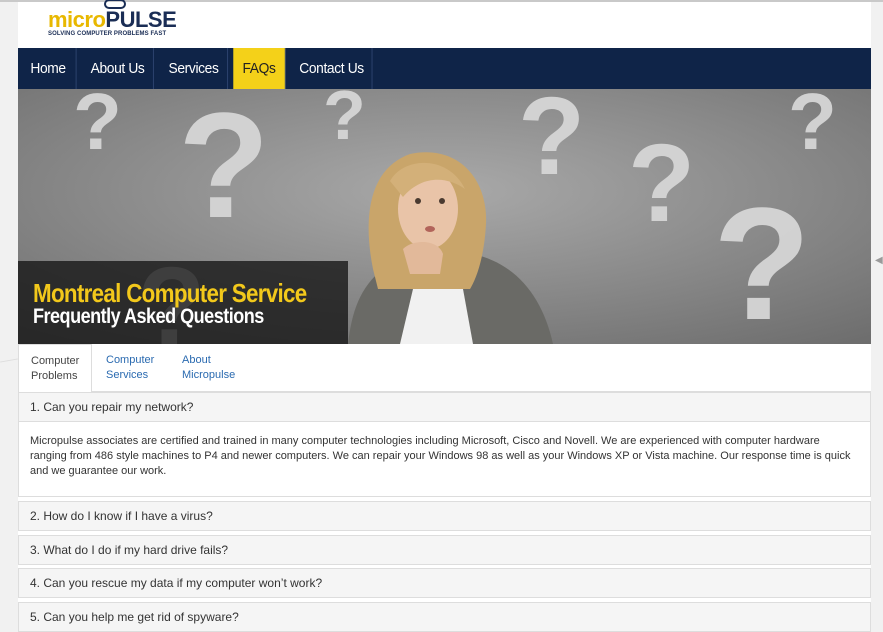 Image resolution: width=883 pixels, height=632 pixels. What do you see at coordinates (48, 68) in the screenshot?
I see `nav-item-home: Home` at bounding box center [48, 68].